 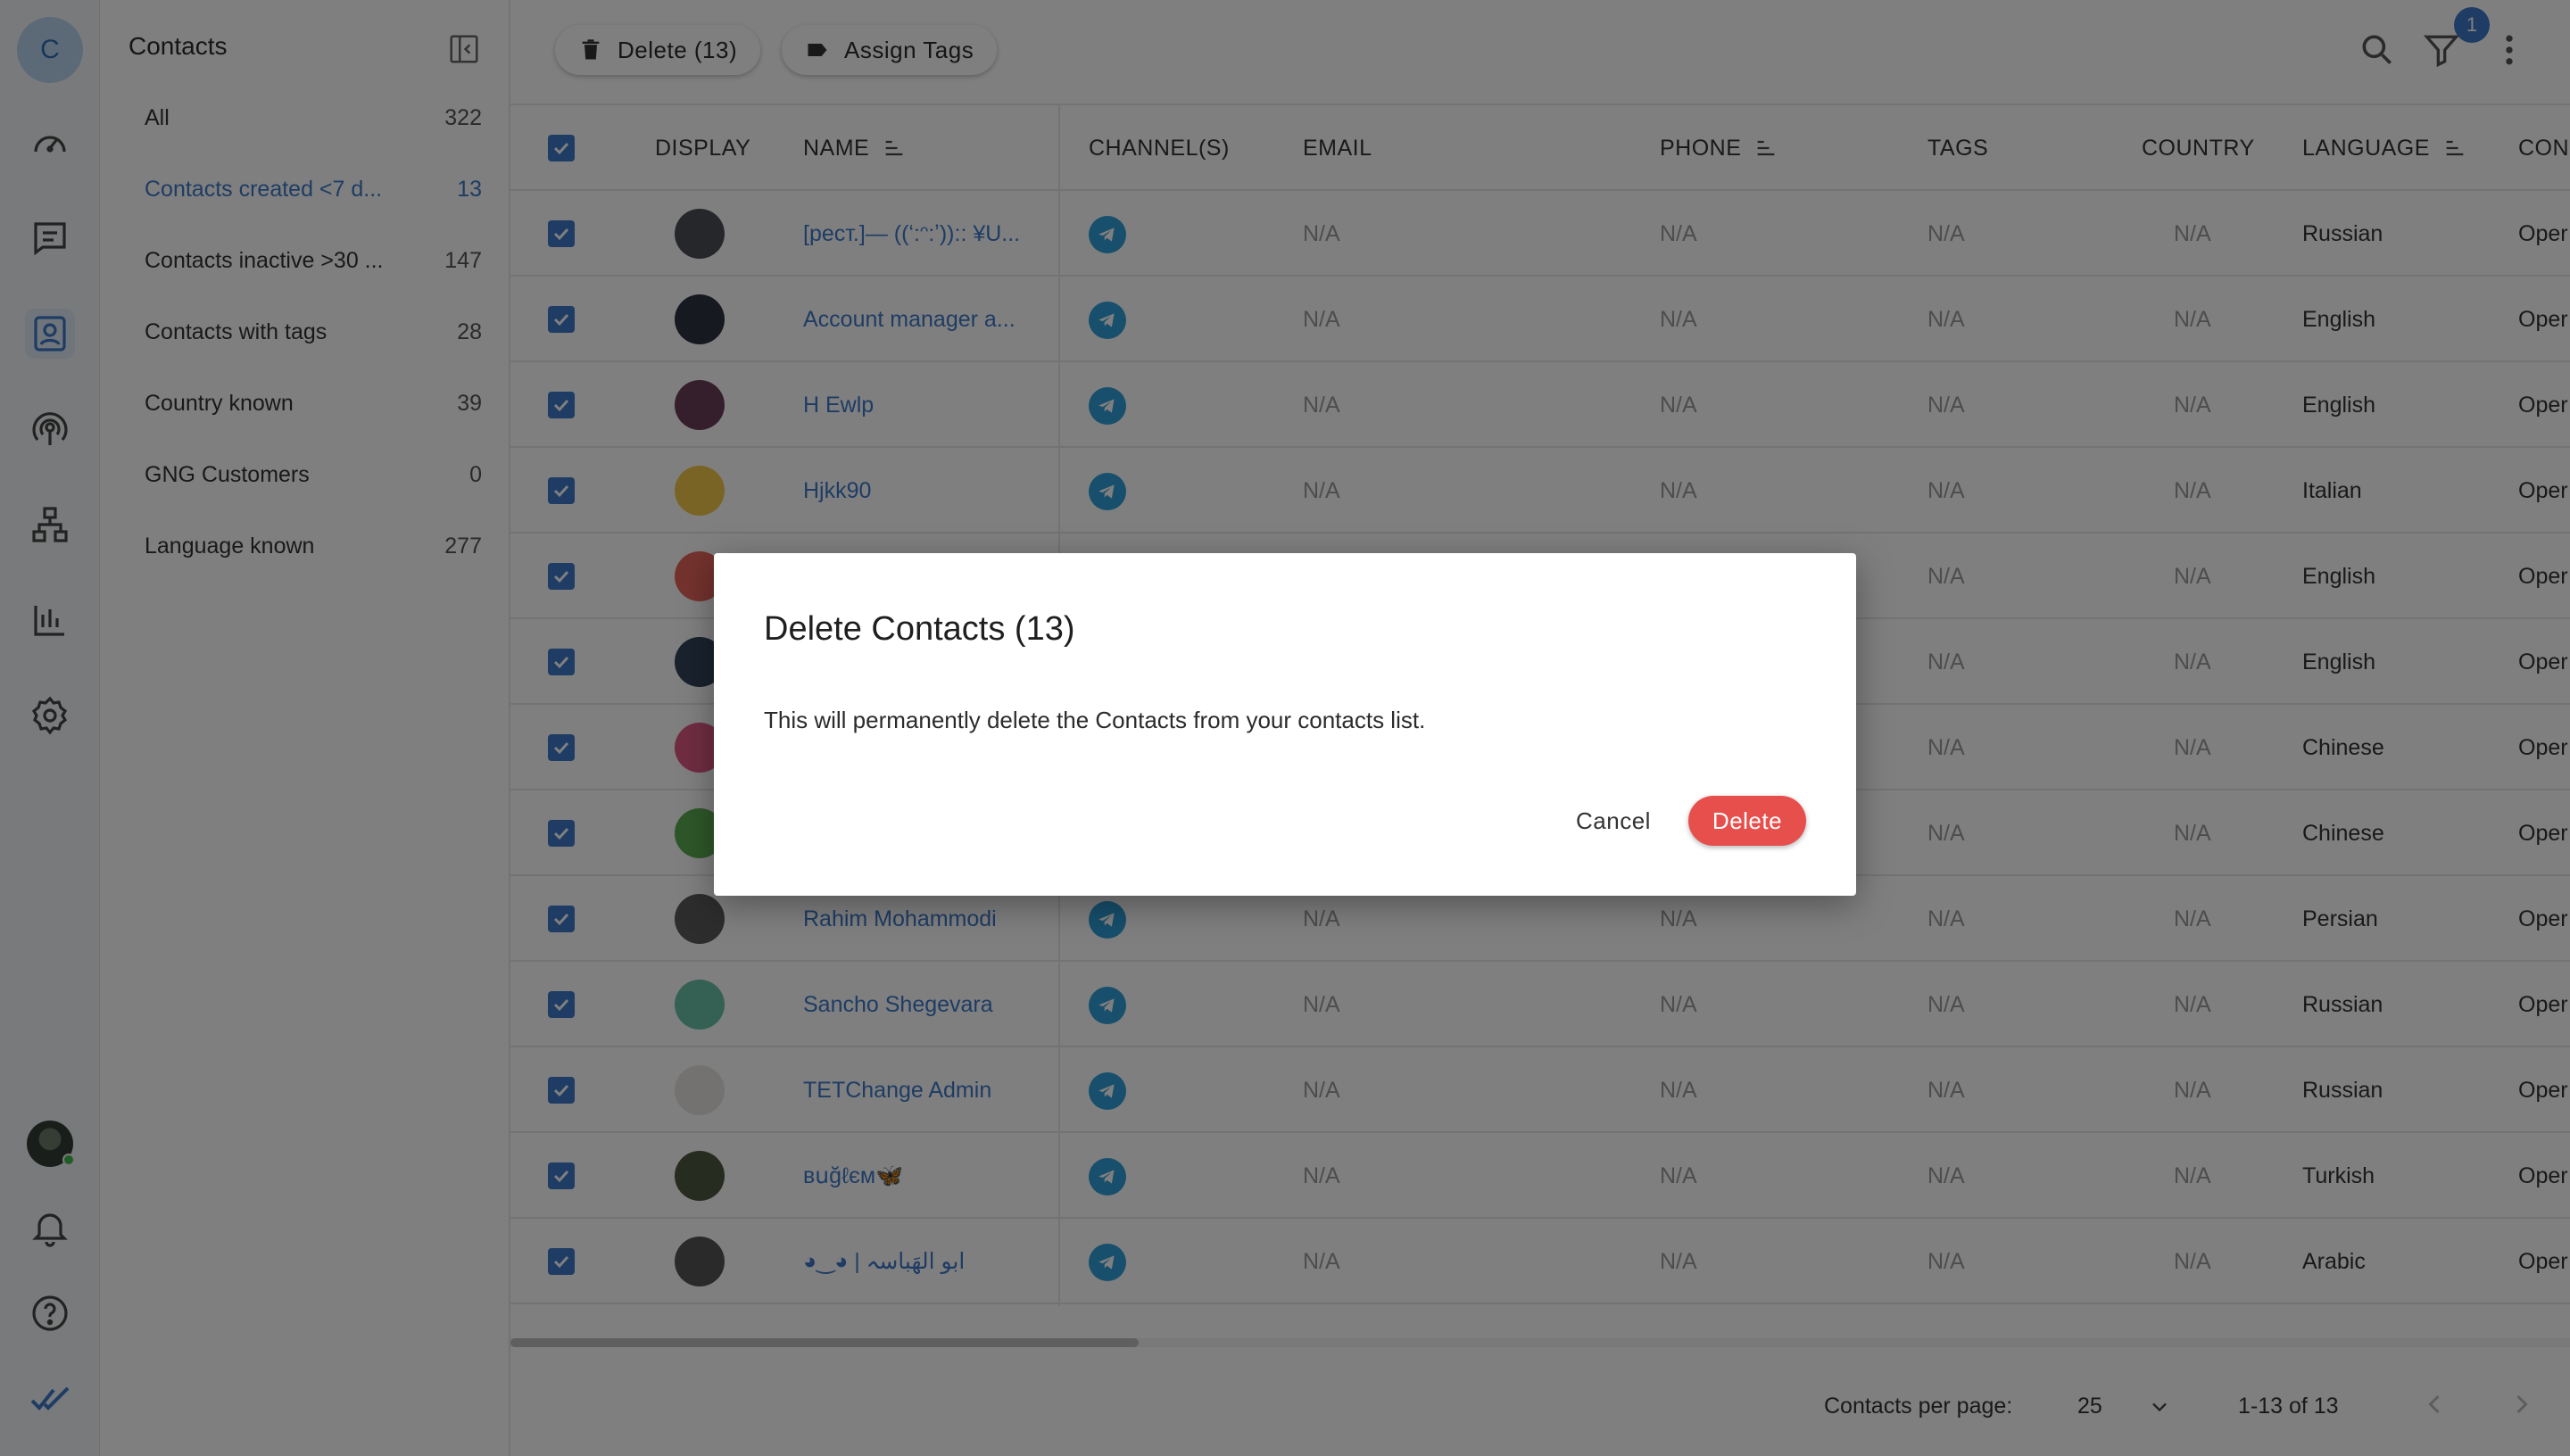 What do you see at coordinates (1613, 821) in the screenshot?
I see `cancel-button: Cancel` at bounding box center [1613, 821].